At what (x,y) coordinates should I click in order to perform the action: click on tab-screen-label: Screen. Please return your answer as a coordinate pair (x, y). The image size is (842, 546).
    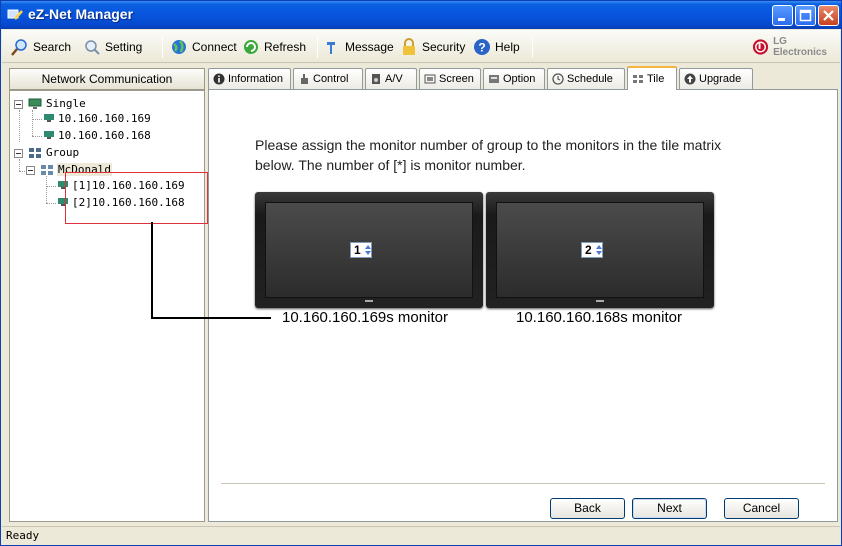
    Looking at the image, I should click on (456, 79).